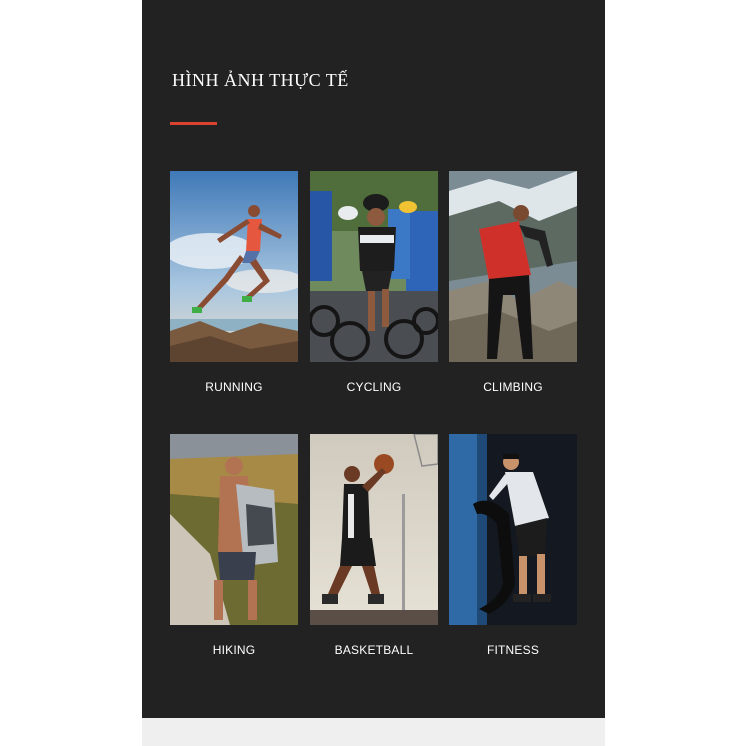 The height and width of the screenshot is (746, 746). I want to click on fitness-photo, so click(513, 529).